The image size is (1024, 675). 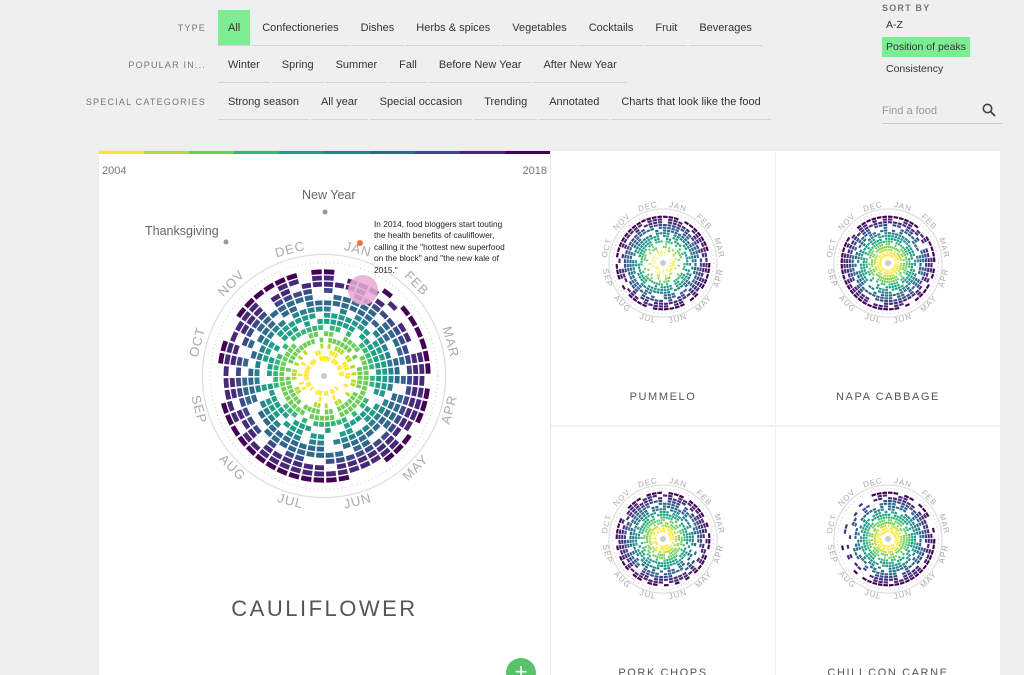 I want to click on search-input, so click(x=930, y=111).